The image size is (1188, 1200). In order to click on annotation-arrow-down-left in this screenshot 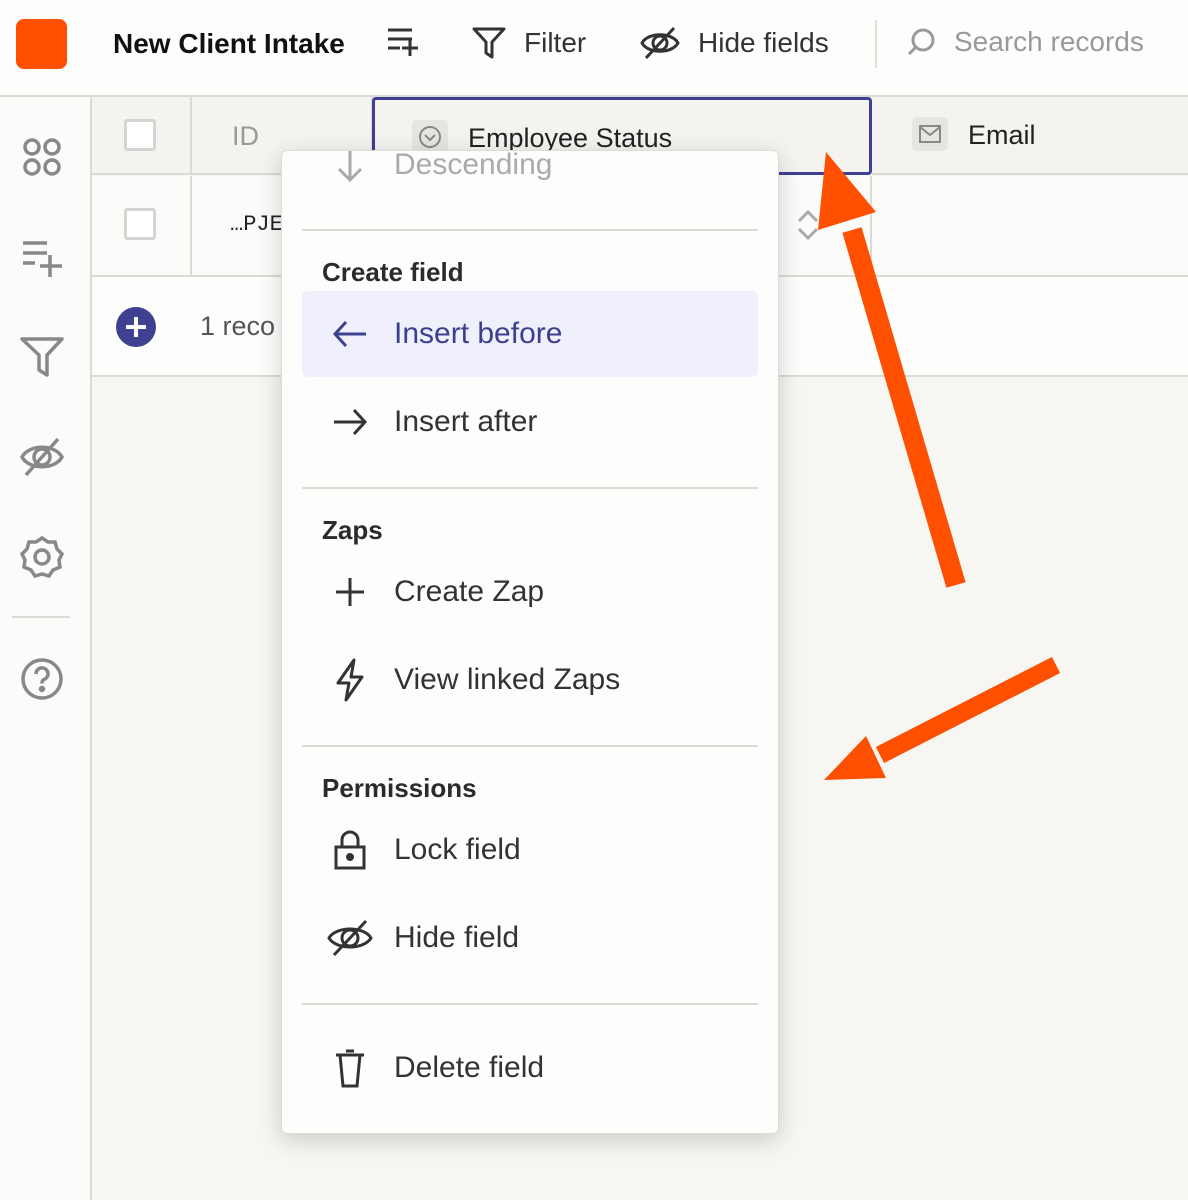, I will do `click(942, 718)`.